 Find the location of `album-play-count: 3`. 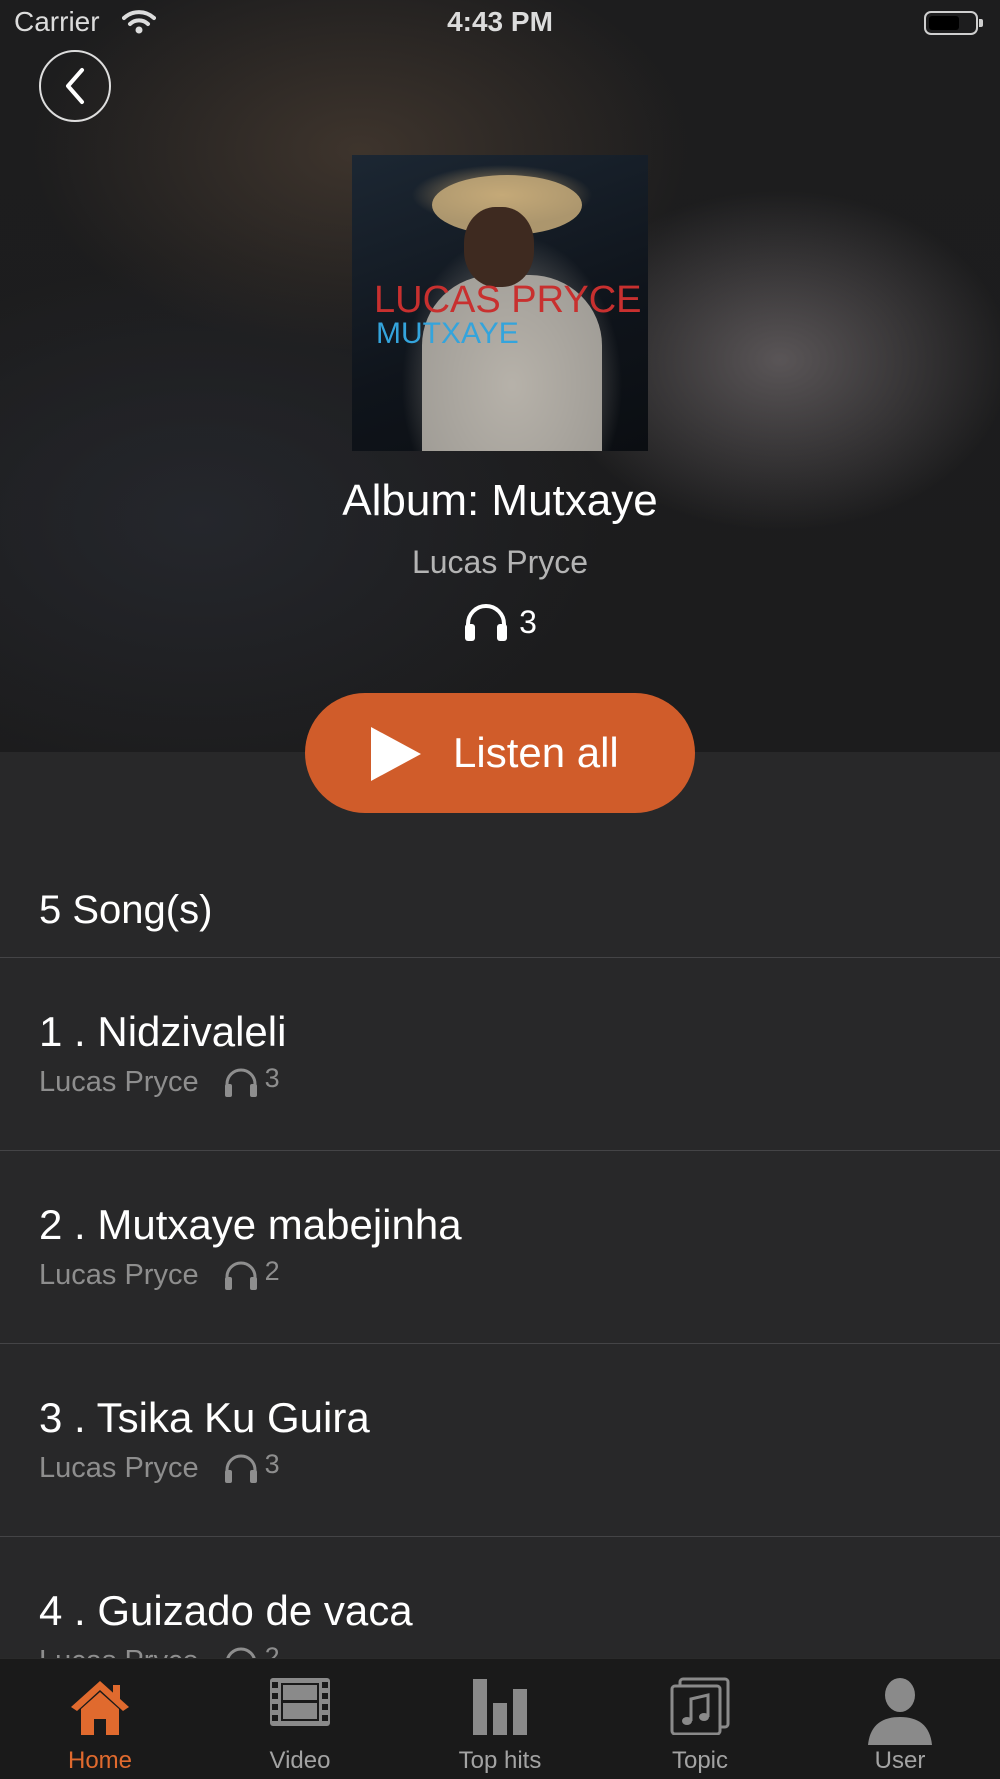

album-play-count: 3 is located at coordinates (500, 622).